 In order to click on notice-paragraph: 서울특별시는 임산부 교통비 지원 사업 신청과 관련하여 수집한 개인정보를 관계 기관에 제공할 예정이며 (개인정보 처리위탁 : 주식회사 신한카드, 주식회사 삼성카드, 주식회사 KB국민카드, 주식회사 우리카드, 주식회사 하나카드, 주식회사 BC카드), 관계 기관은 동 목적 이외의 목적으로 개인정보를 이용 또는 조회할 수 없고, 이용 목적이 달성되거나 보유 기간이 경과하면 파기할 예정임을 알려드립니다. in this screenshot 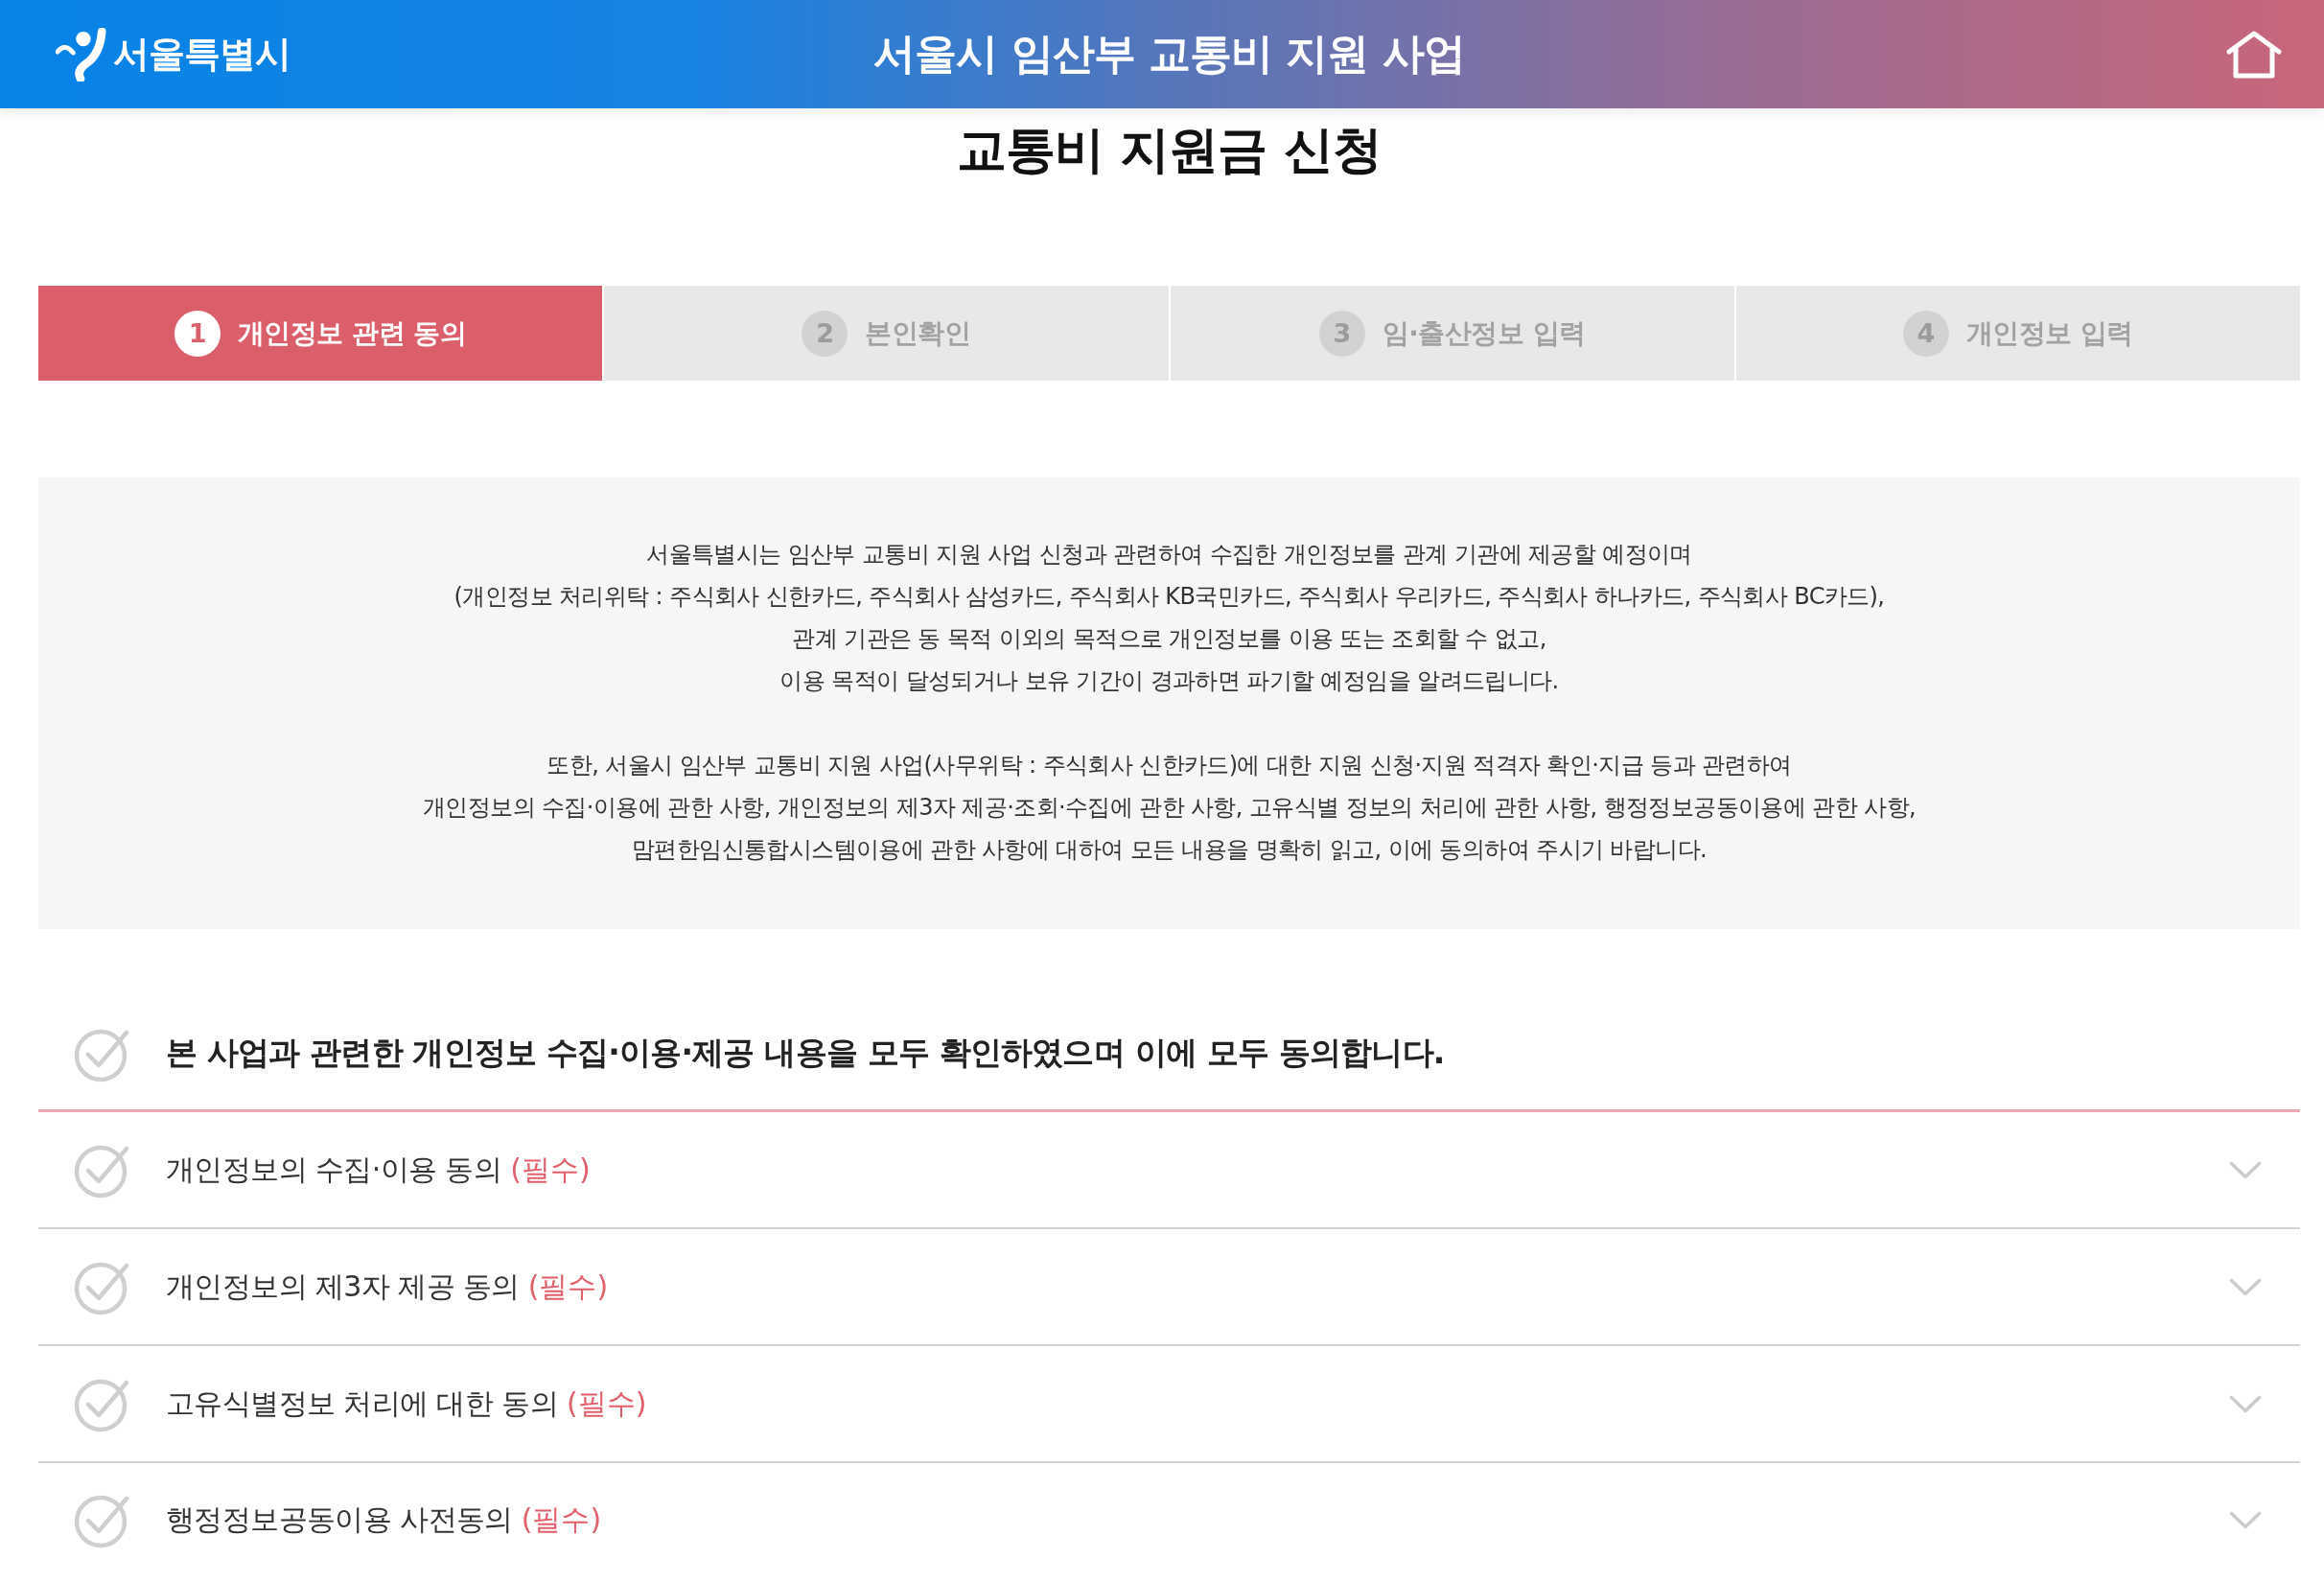, I will do `click(1169, 618)`.